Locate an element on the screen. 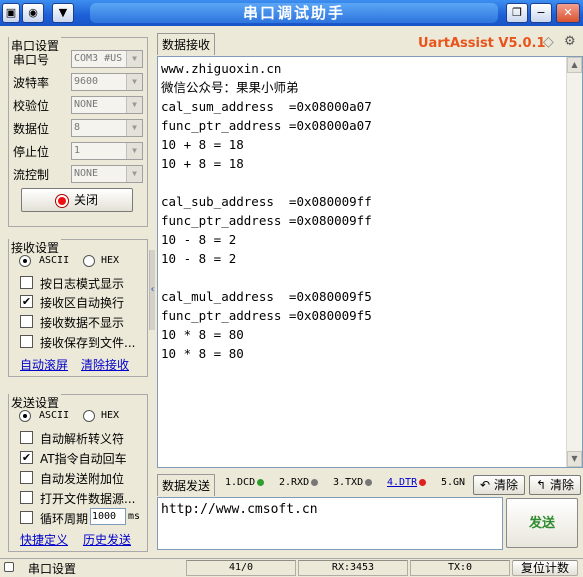  append-bits-checkbox is located at coordinates (26, 477).